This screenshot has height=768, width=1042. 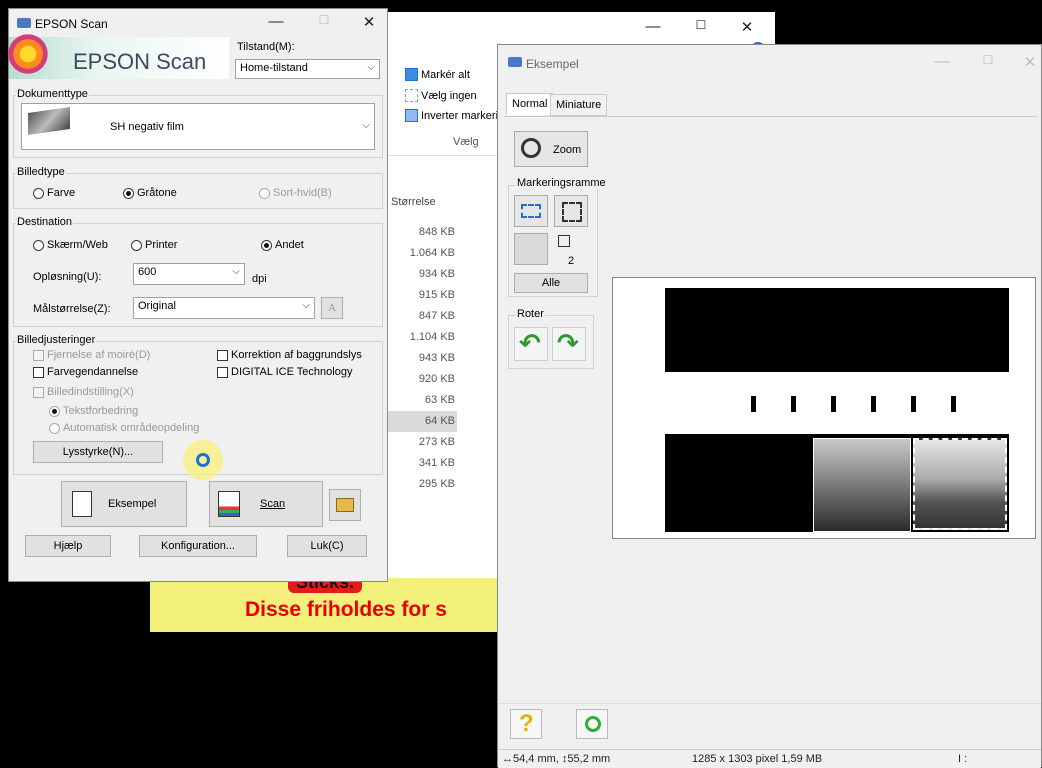 I want to click on create-frame-button, so click(x=531, y=211).